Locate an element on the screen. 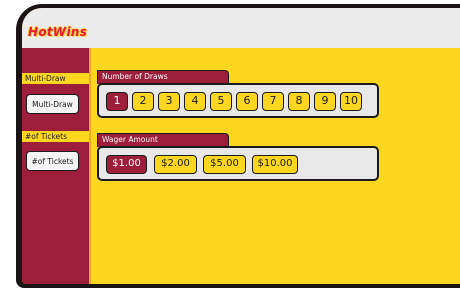  wager-option-1: $1.00 is located at coordinates (126, 164).